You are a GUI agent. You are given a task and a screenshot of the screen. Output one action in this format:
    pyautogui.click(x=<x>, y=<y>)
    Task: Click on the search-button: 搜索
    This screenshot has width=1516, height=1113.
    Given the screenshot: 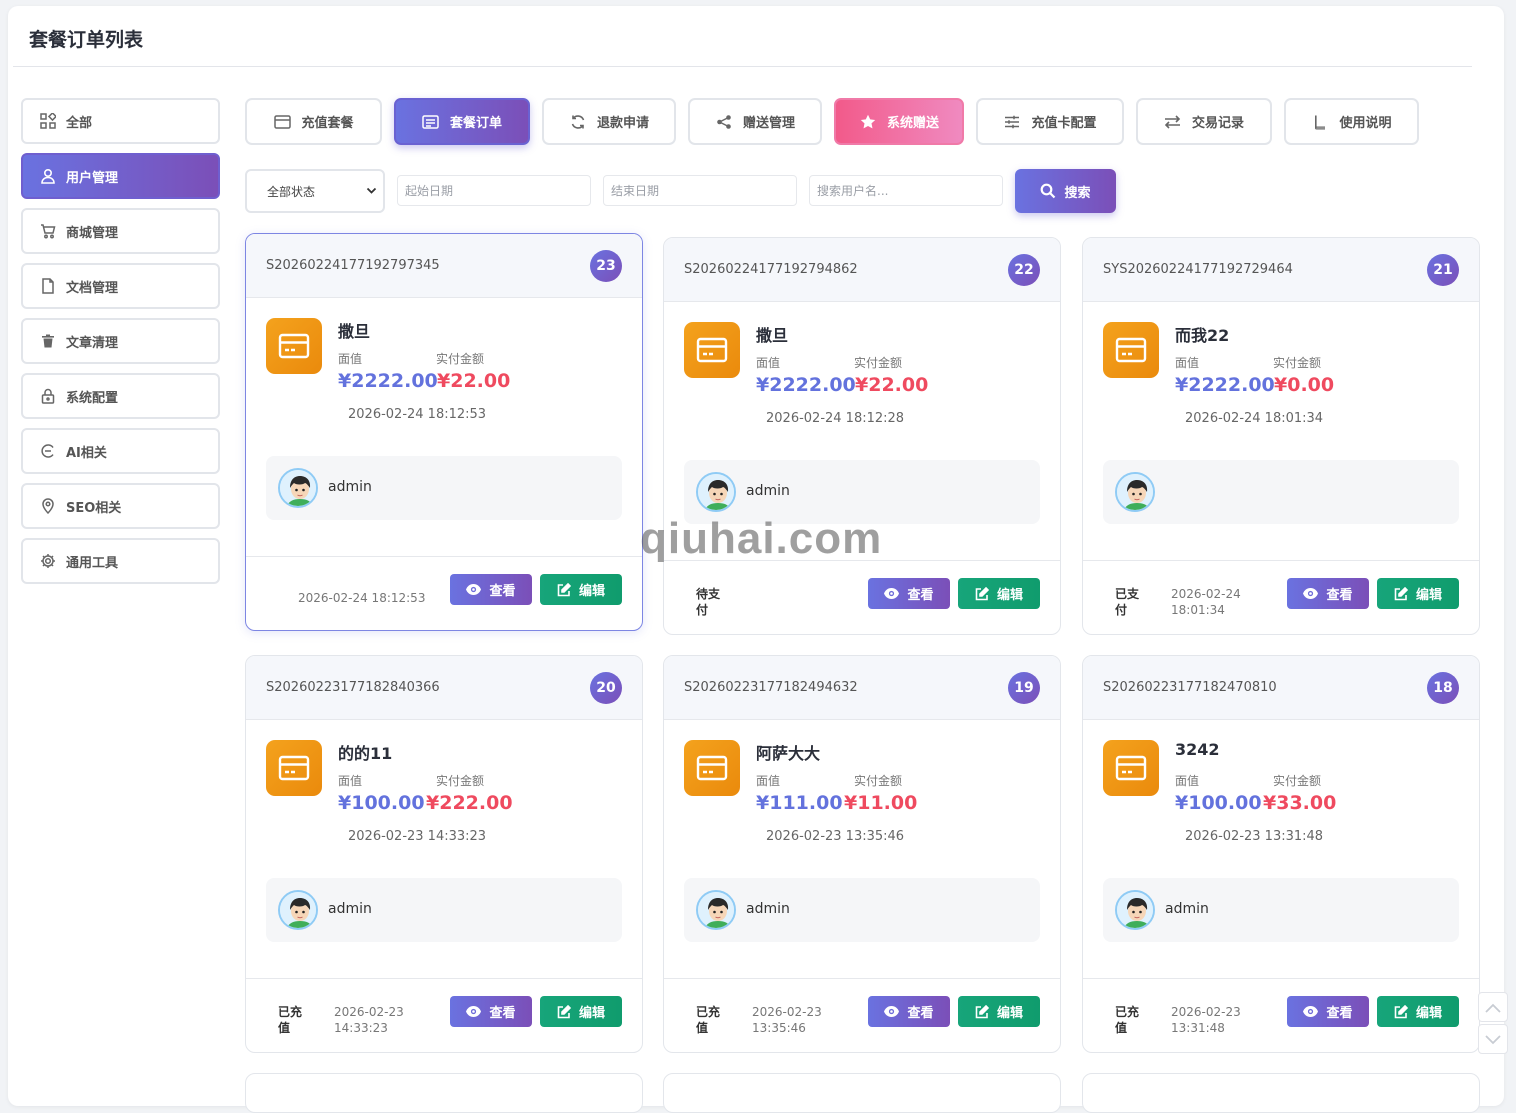 What is the action you would take?
    pyautogui.click(x=1065, y=191)
    